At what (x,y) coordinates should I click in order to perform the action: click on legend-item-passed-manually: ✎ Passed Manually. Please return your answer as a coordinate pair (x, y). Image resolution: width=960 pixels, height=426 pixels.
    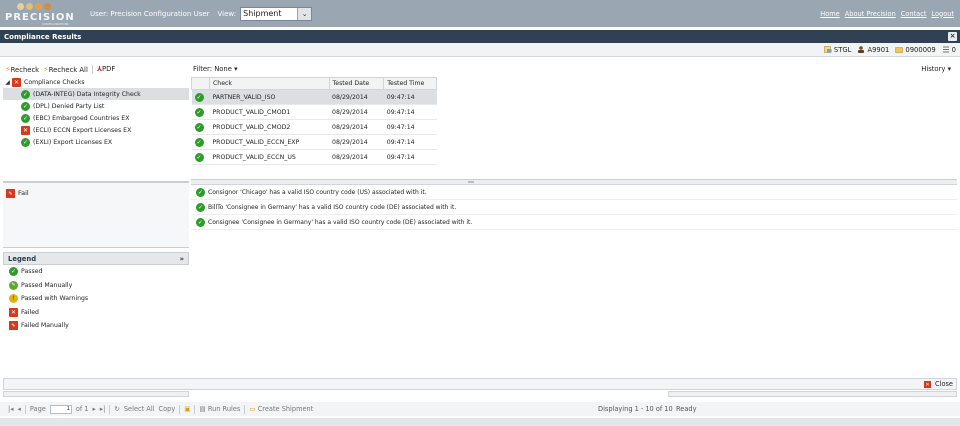
    Looking at the image, I should click on (96, 286).